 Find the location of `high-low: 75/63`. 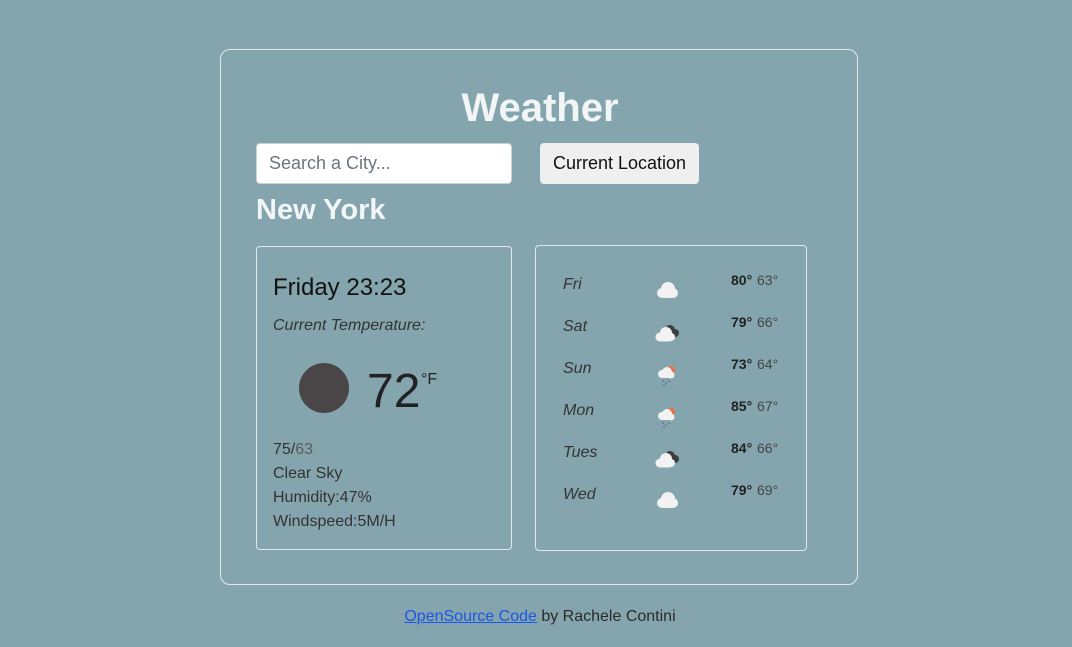

high-low: 75/63 is located at coordinates (334, 450).